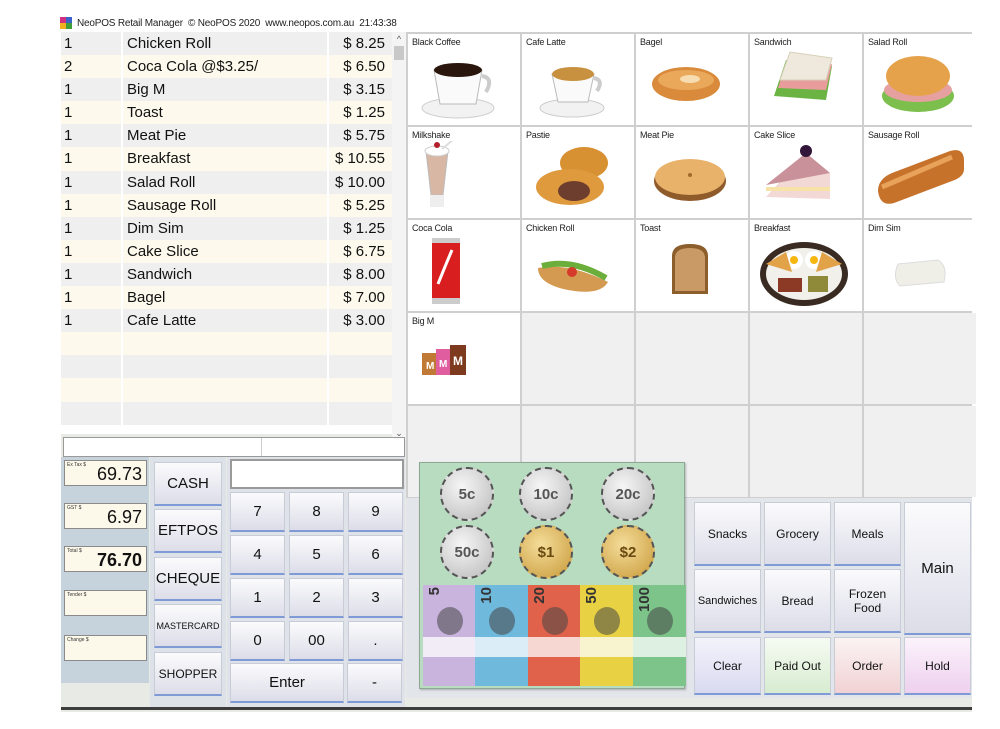 Image resolution: width=1000 pixels, height=729 pixels. Describe the element at coordinates (692, 178) in the screenshot. I see `meat-pie-icon` at that location.